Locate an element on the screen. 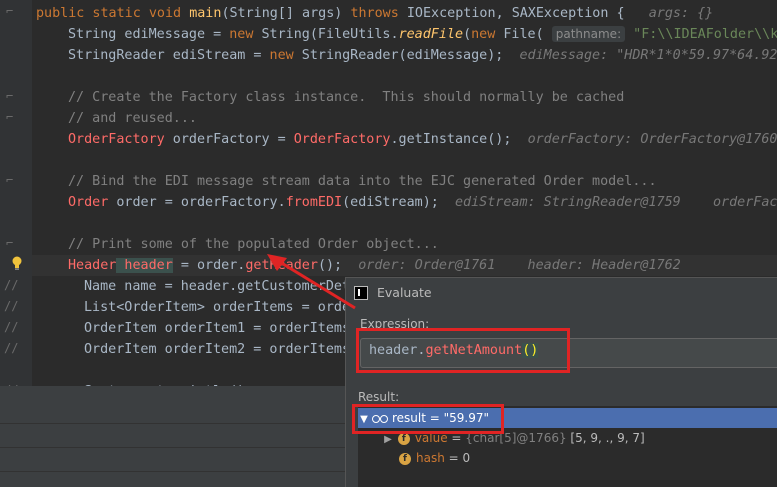 The width and height of the screenshot is (777, 487). inline-debug-value: args: {} is located at coordinates (681, 13).